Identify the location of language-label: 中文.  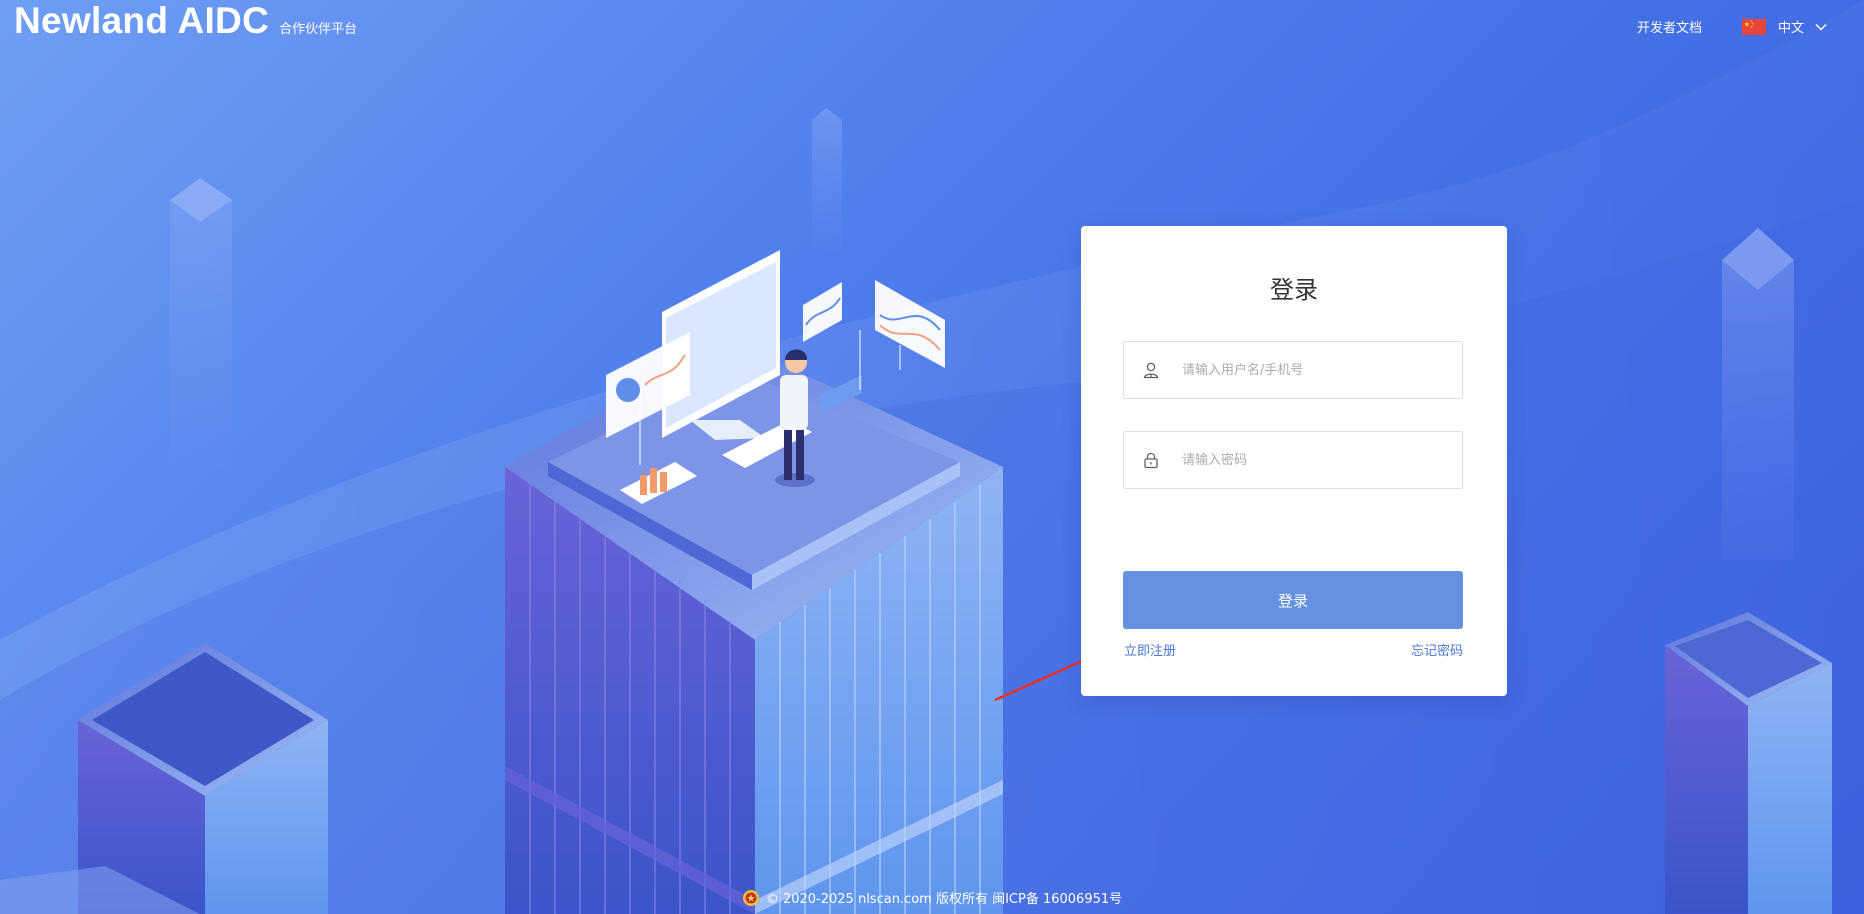
(1790, 28).